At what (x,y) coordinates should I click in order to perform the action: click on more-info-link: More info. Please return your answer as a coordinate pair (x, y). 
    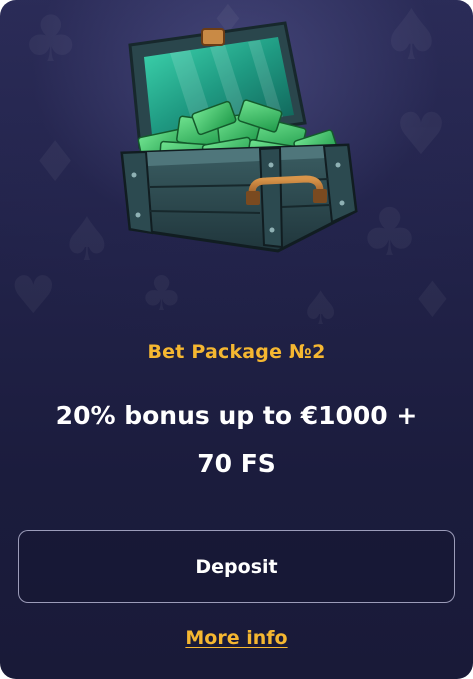
    Looking at the image, I should click on (236, 638).